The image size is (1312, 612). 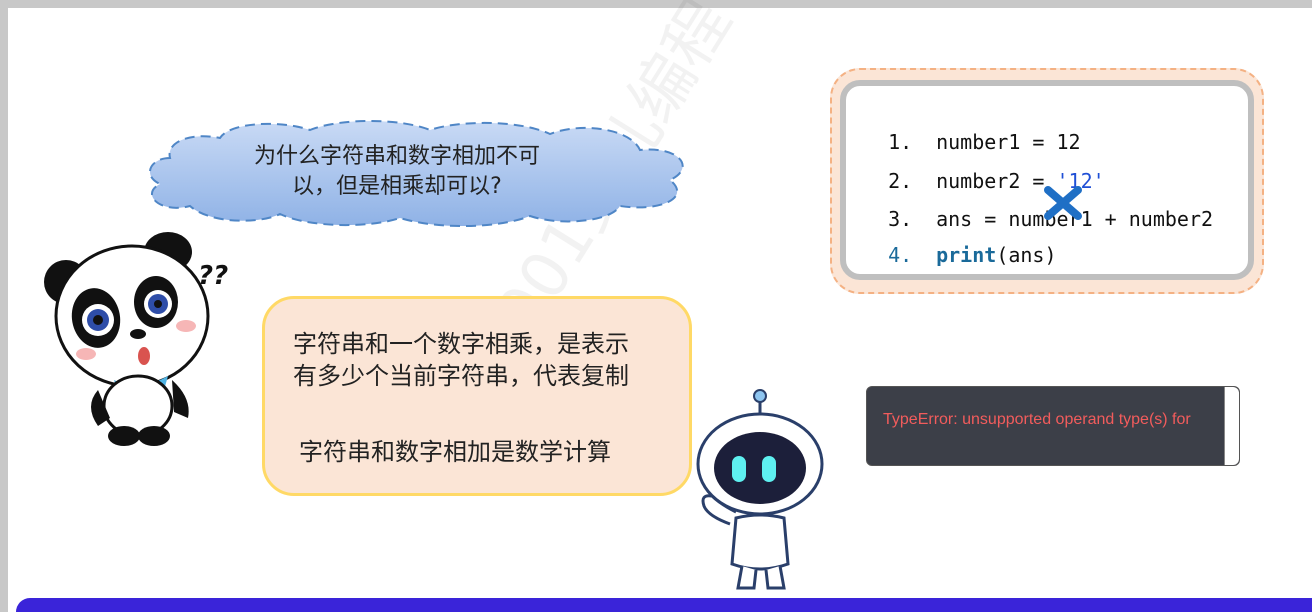 I want to click on code-line-4: 4. print(ans), so click(x=960, y=243).